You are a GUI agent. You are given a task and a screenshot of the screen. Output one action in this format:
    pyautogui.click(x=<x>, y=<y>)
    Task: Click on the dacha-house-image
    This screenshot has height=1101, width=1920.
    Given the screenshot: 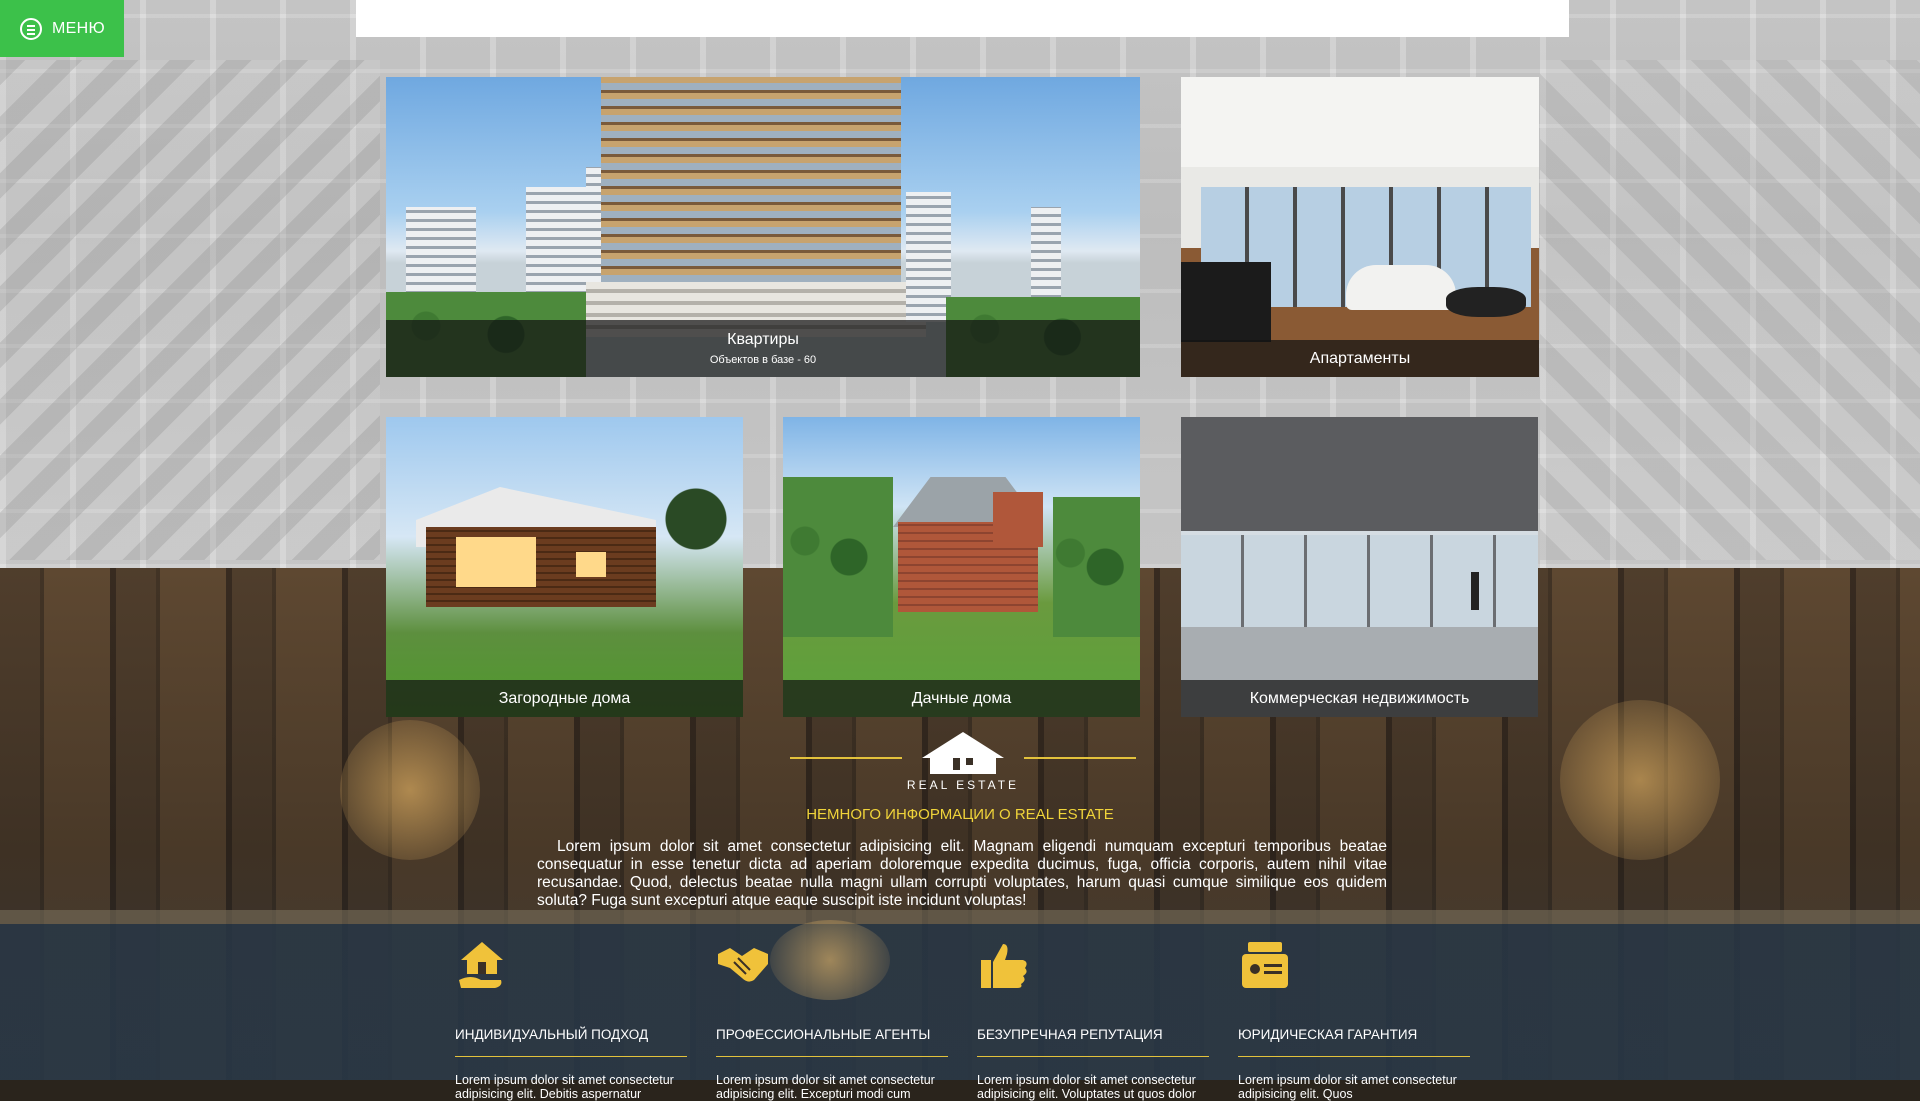 What is the action you would take?
    pyautogui.click(x=961, y=567)
    